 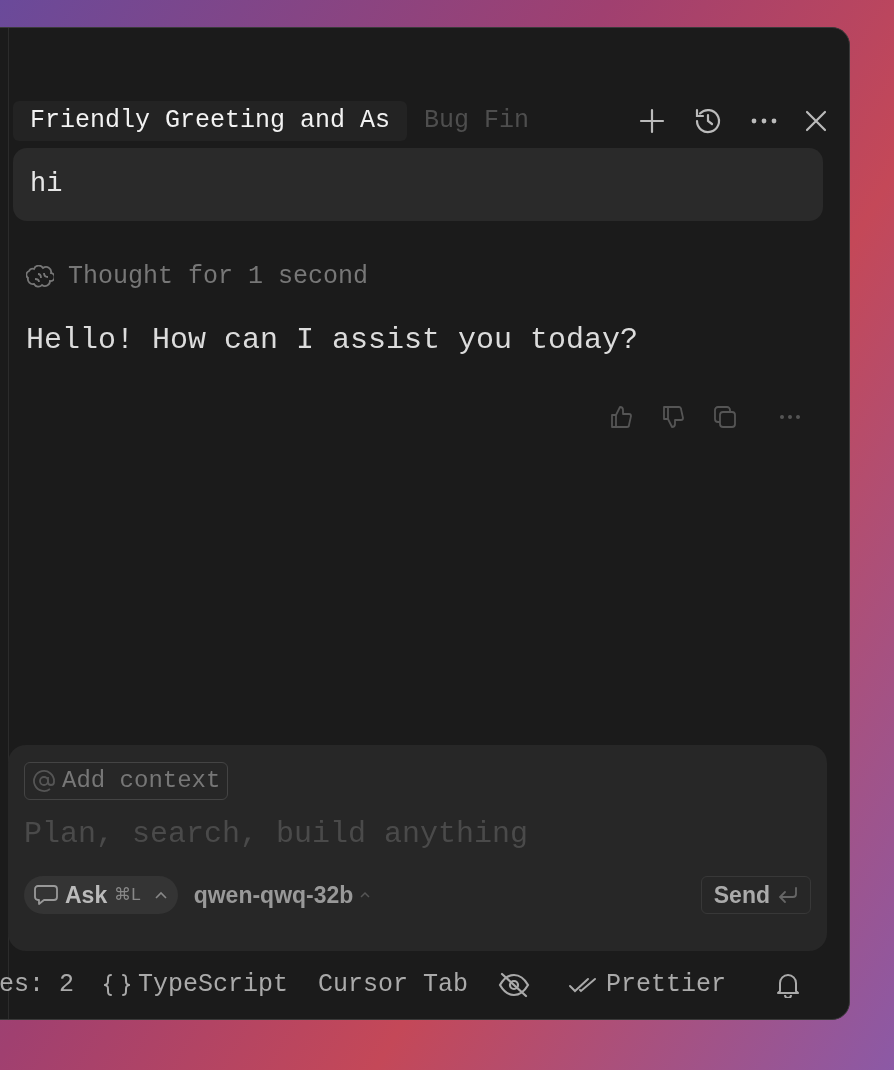 What do you see at coordinates (755, 895) in the screenshot?
I see `send-button: Send` at bounding box center [755, 895].